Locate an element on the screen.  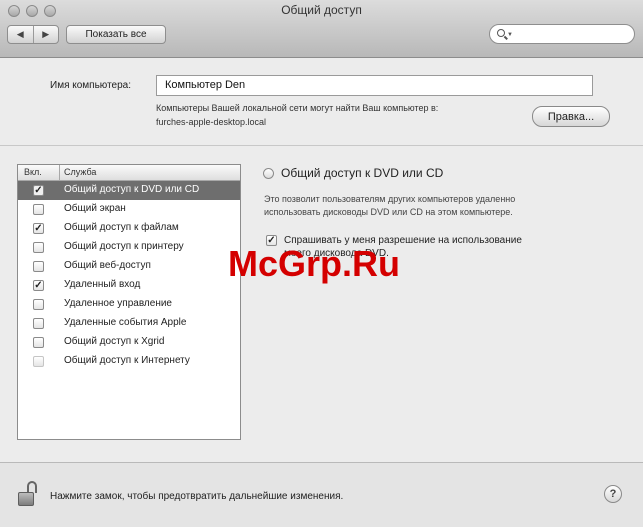
service-row: ✓ Общий доступ к файлам is located at coordinates (129, 228).